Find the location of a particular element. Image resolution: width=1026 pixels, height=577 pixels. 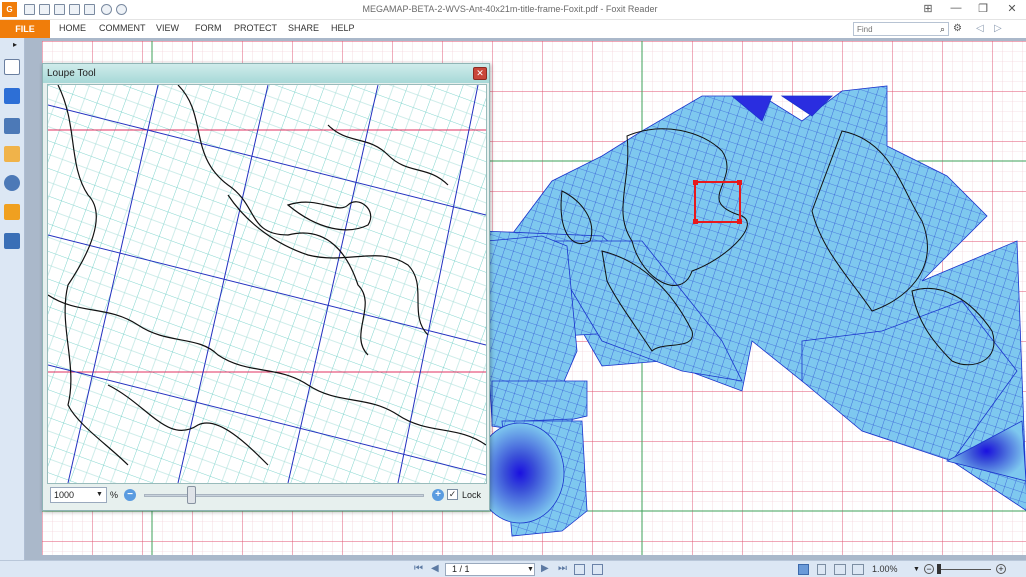

save-icon is located at coordinates (44, 9).